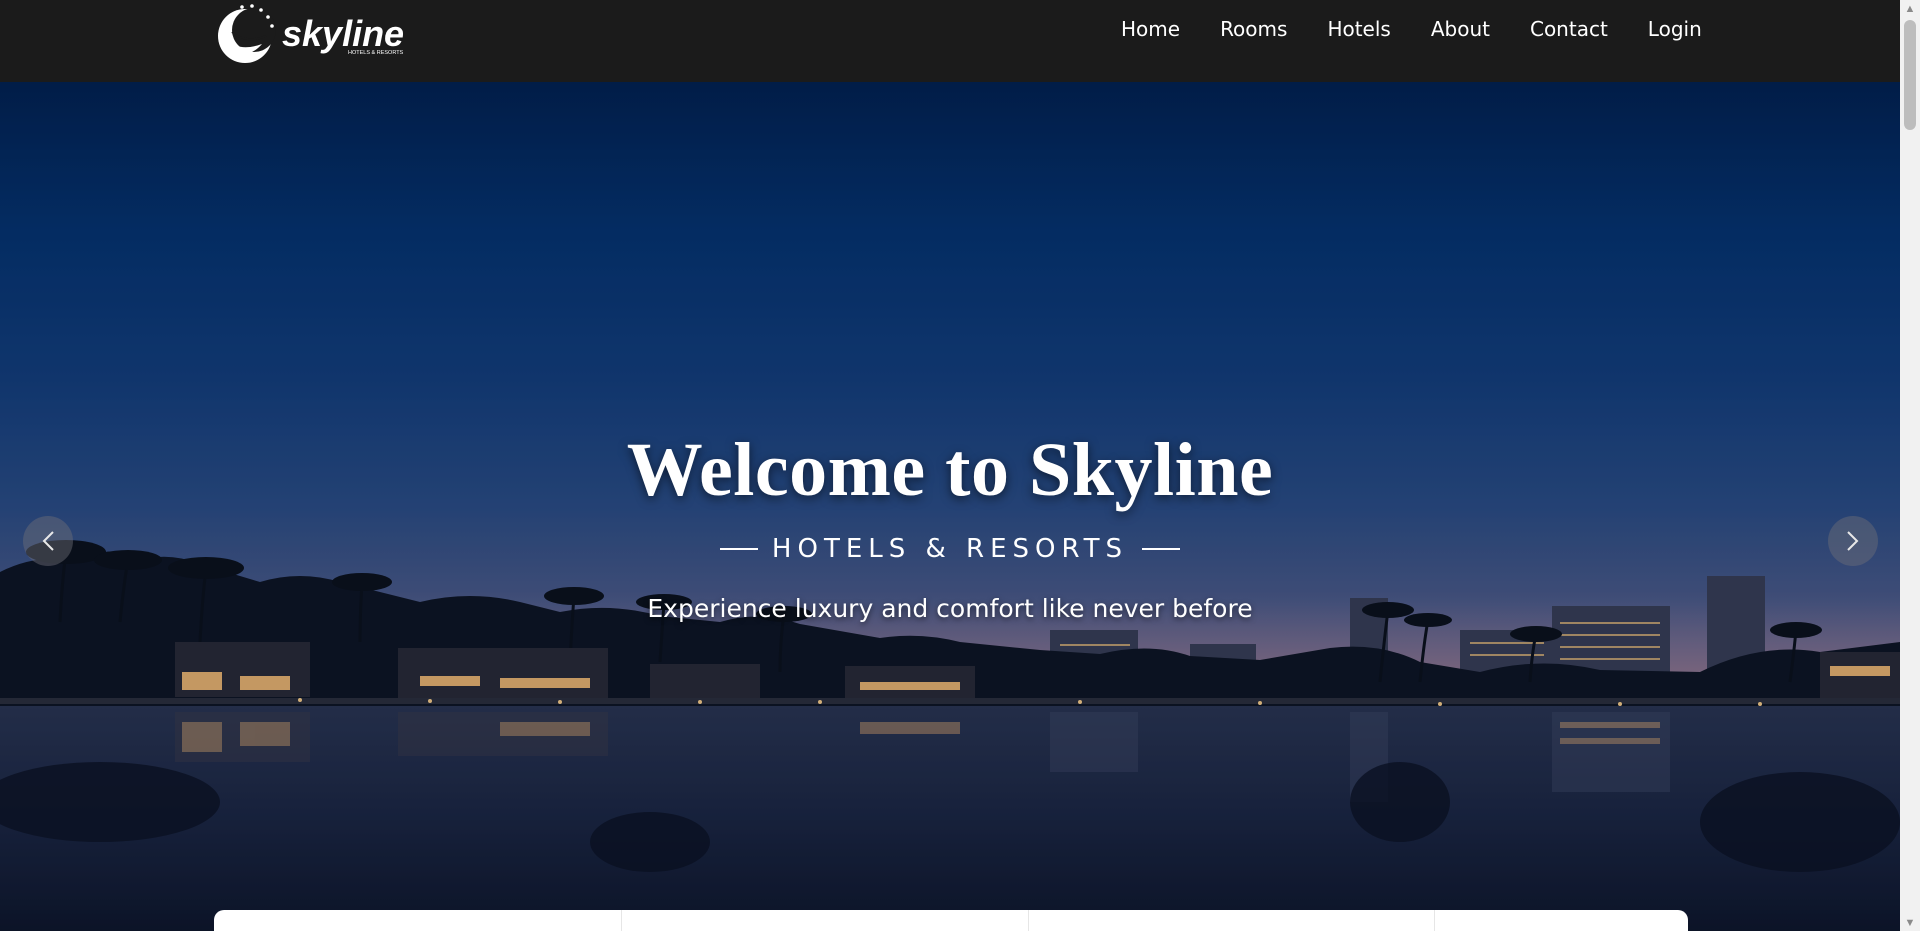 The image size is (1920, 931). I want to click on hero-title: Welcome to Skyline, so click(950, 470).